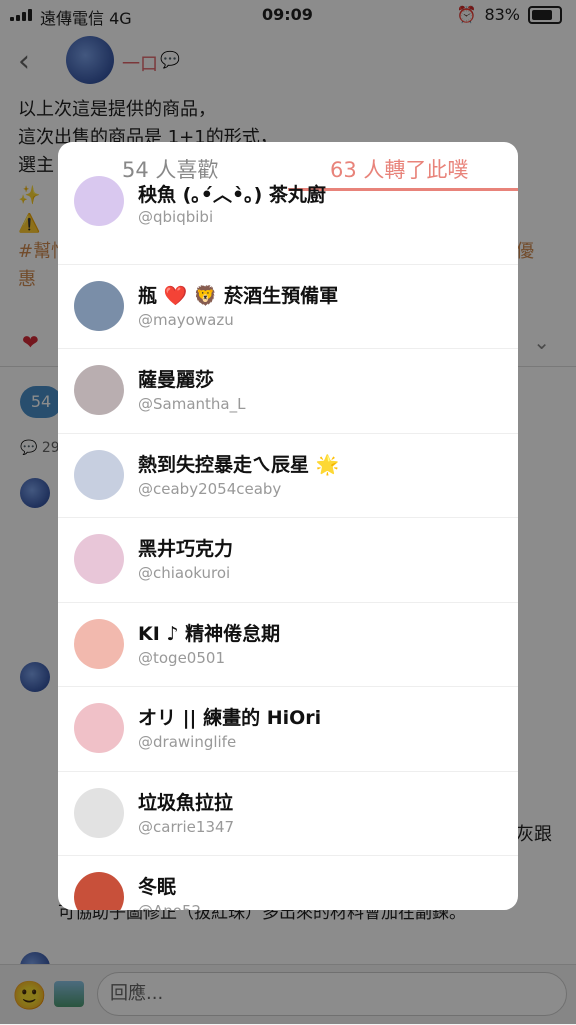 This screenshot has width=576, height=1025. Describe the element at coordinates (238, 294) in the screenshot. I see `user-display-name: 瓶 ❤️ 🦁 菸酒生預備軍` at that location.